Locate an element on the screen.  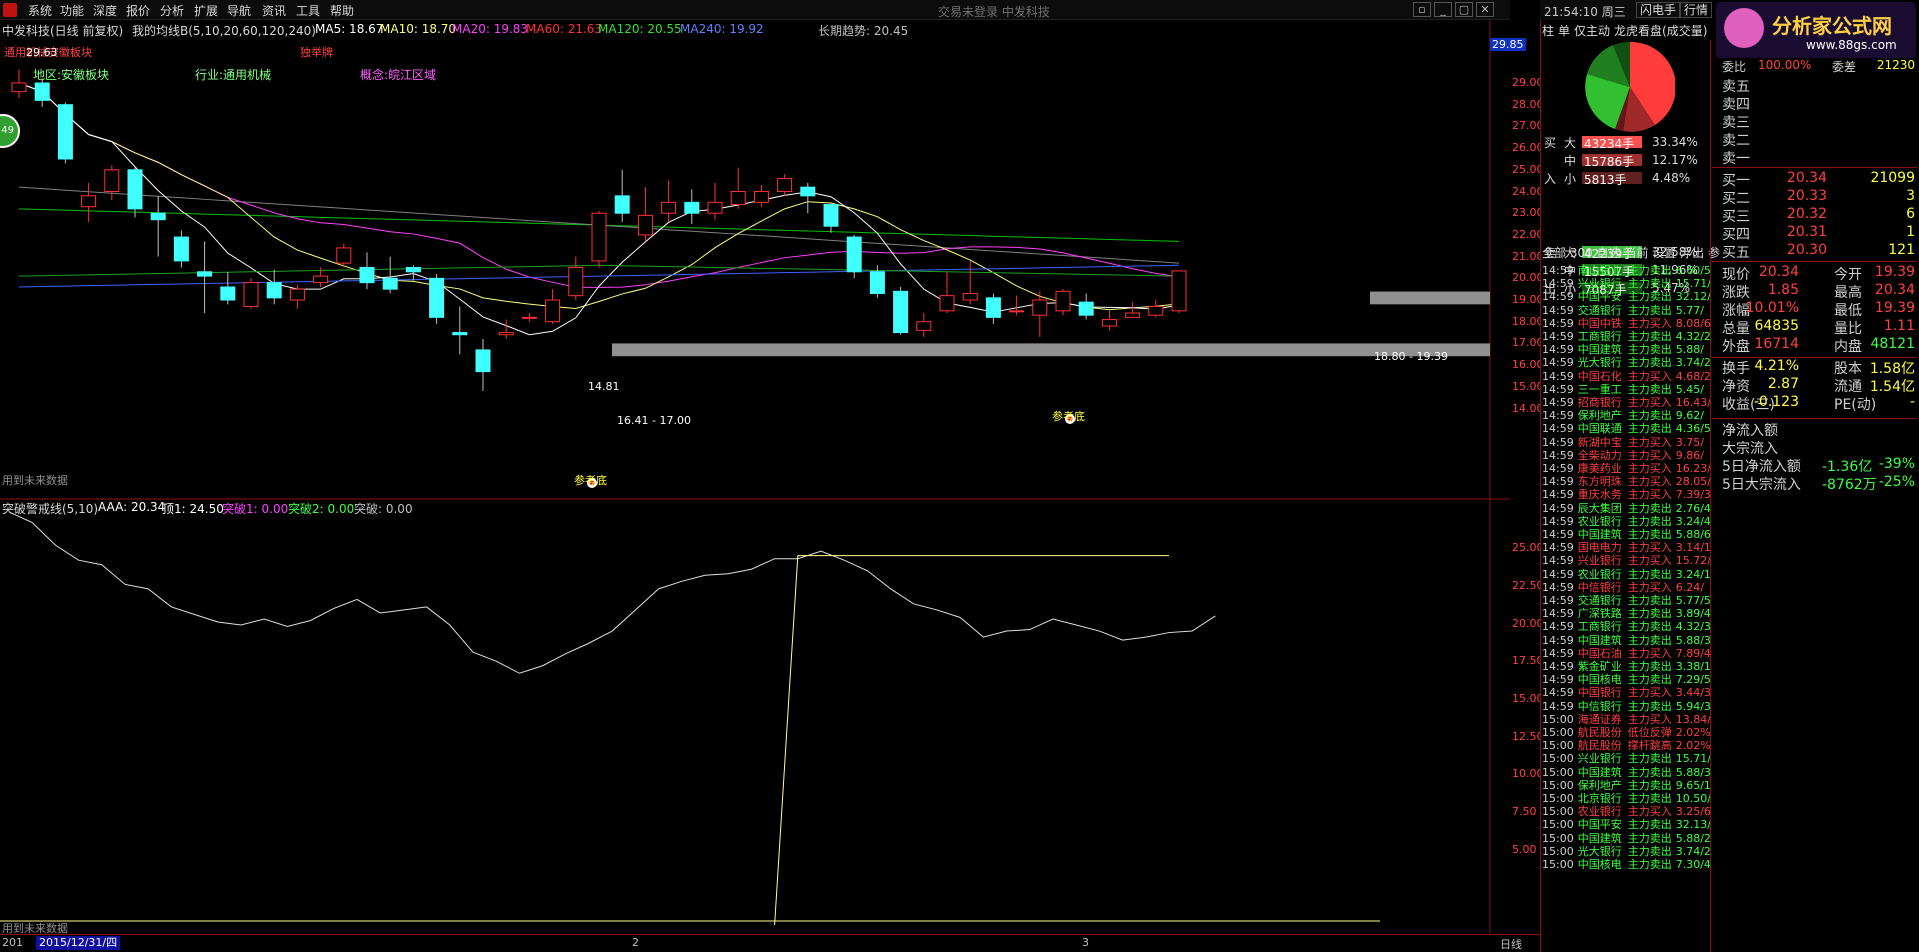
tick-row: 14:59 中国核电 主力卖出 7.29/5 is located at coordinates (1626, 678).